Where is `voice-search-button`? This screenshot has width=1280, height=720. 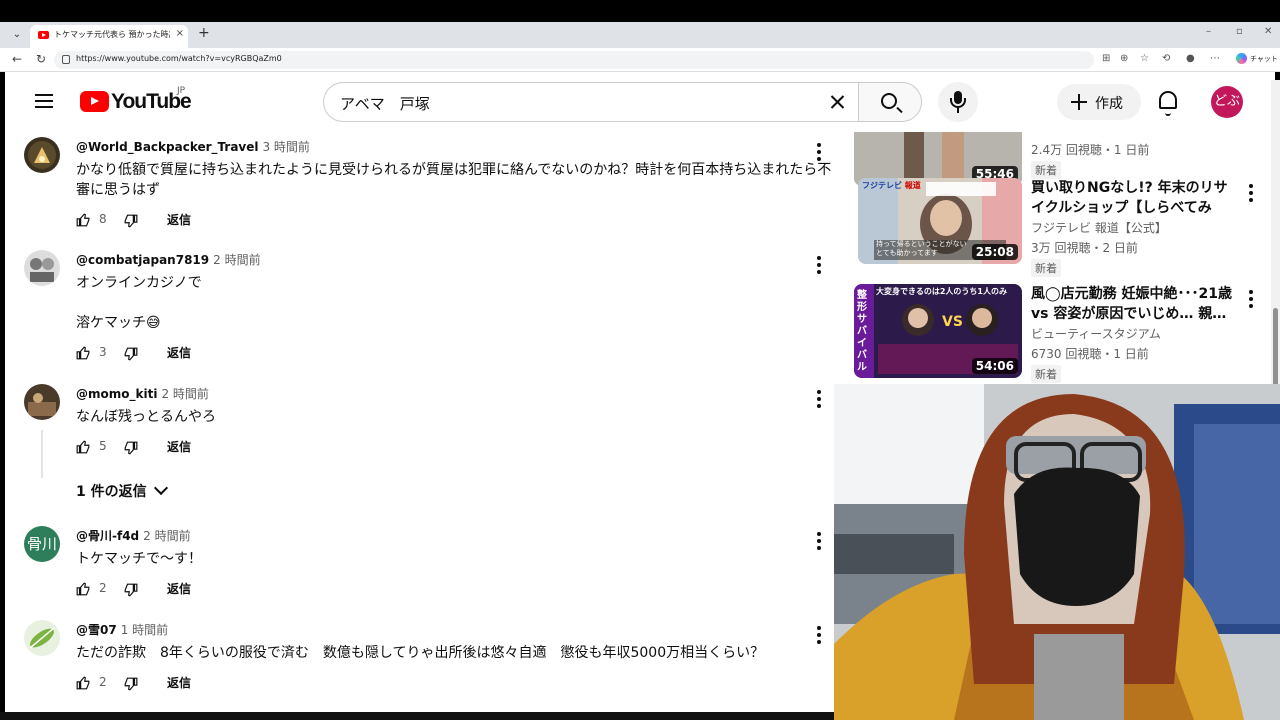
voice-search-button is located at coordinates (958, 102).